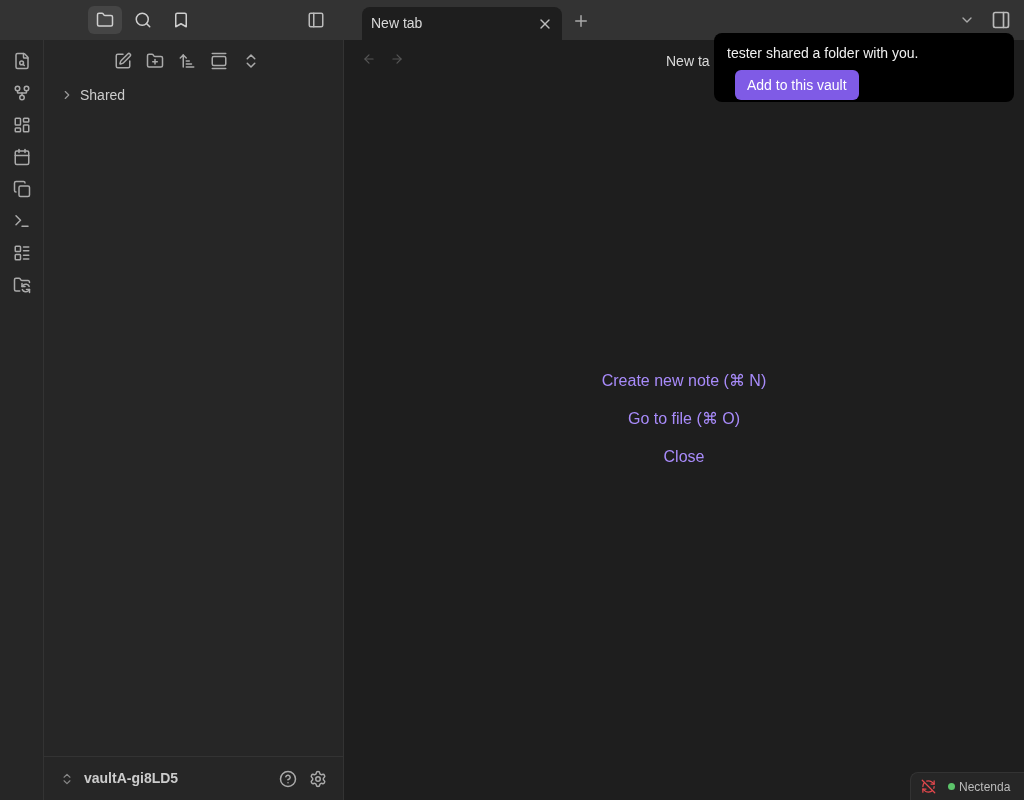 Image resolution: width=1024 pixels, height=800 pixels. I want to click on folder-sync-icon, so click(21, 285).